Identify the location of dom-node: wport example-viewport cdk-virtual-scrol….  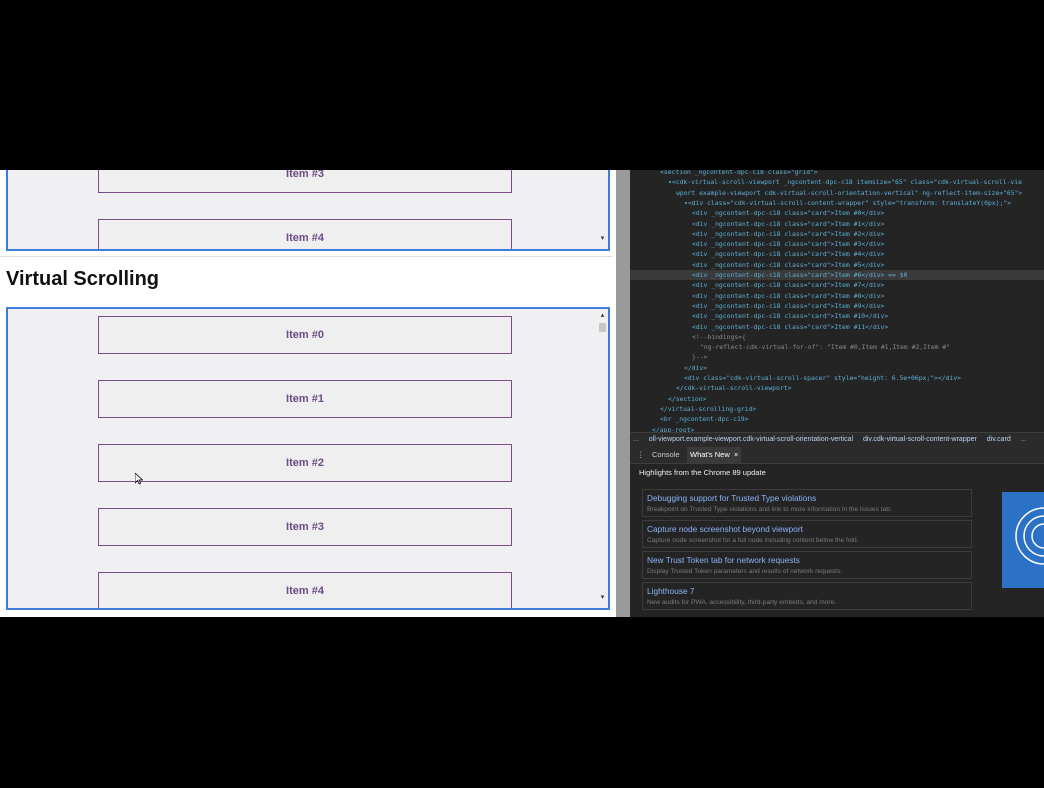
(837, 193).